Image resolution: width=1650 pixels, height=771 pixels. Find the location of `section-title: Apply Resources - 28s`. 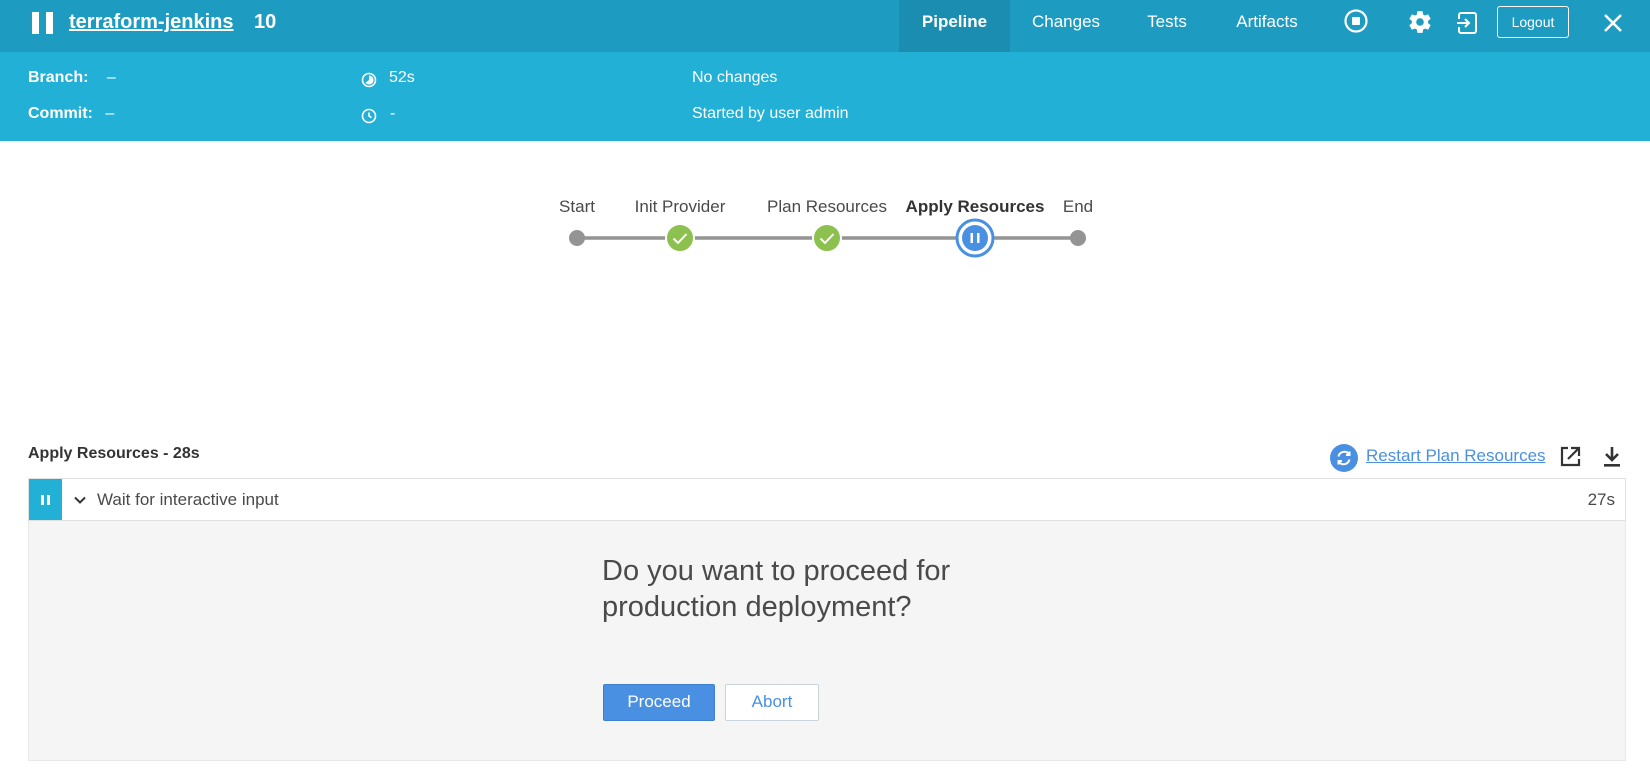

section-title: Apply Resources - 28s is located at coordinates (114, 453).